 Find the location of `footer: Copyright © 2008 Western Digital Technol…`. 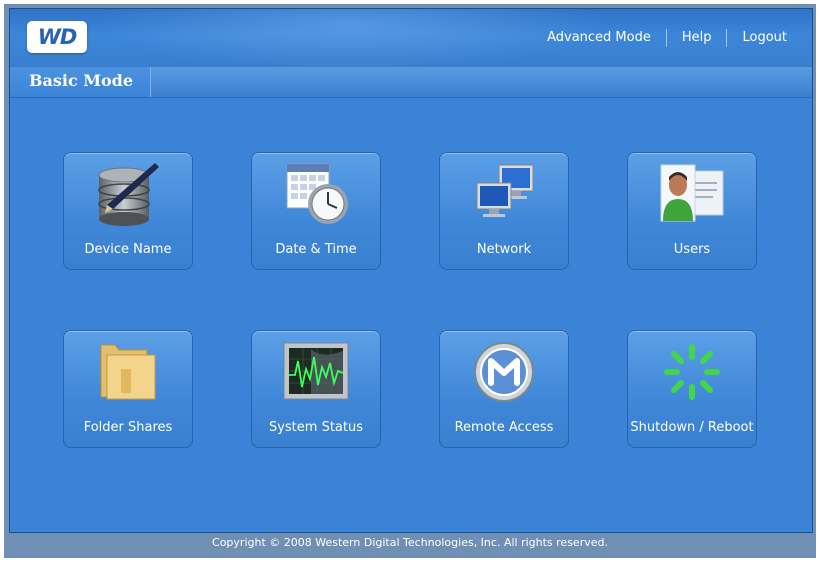

footer: Copyright © 2008 Western Digital Technol… is located at coordinates (410, 544).